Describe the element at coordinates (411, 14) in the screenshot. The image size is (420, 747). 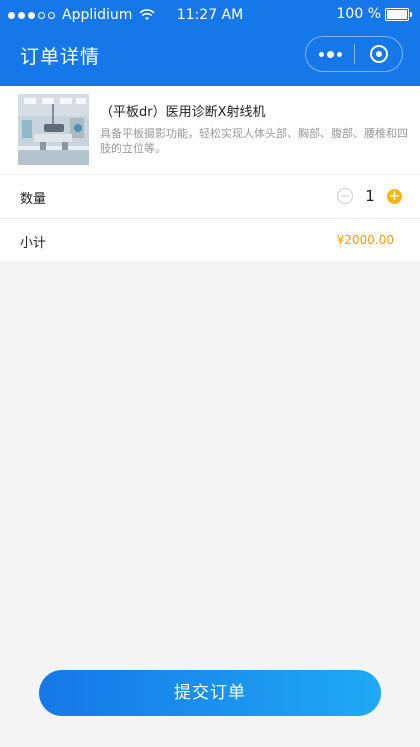
I see `battery-tip` at that location.